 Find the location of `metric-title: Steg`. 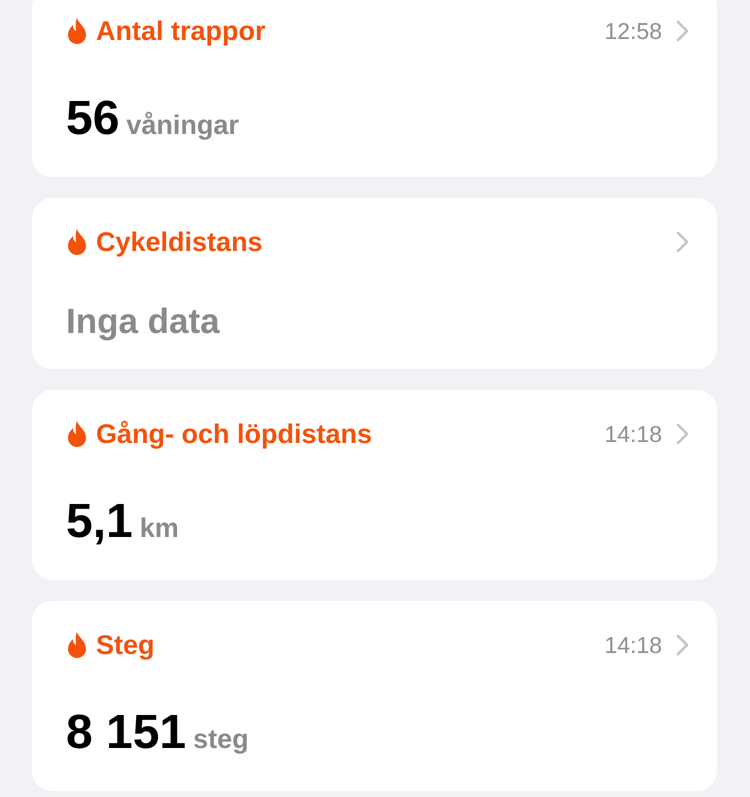

metric-title: Steg is located at coordinates (125, 645).